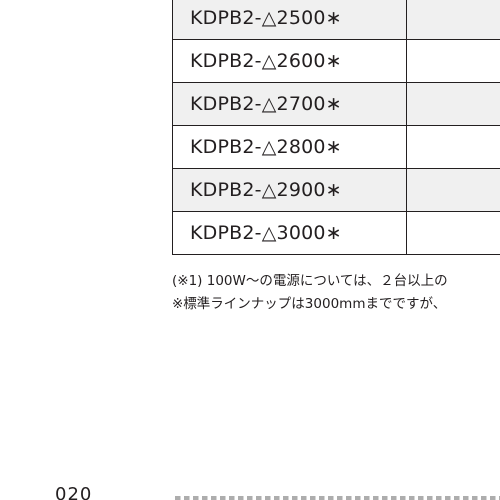 The height and width of the screenshot is (500, 500). I want to click on table-row: KDPB2-△2500∗, so click(336, 20).